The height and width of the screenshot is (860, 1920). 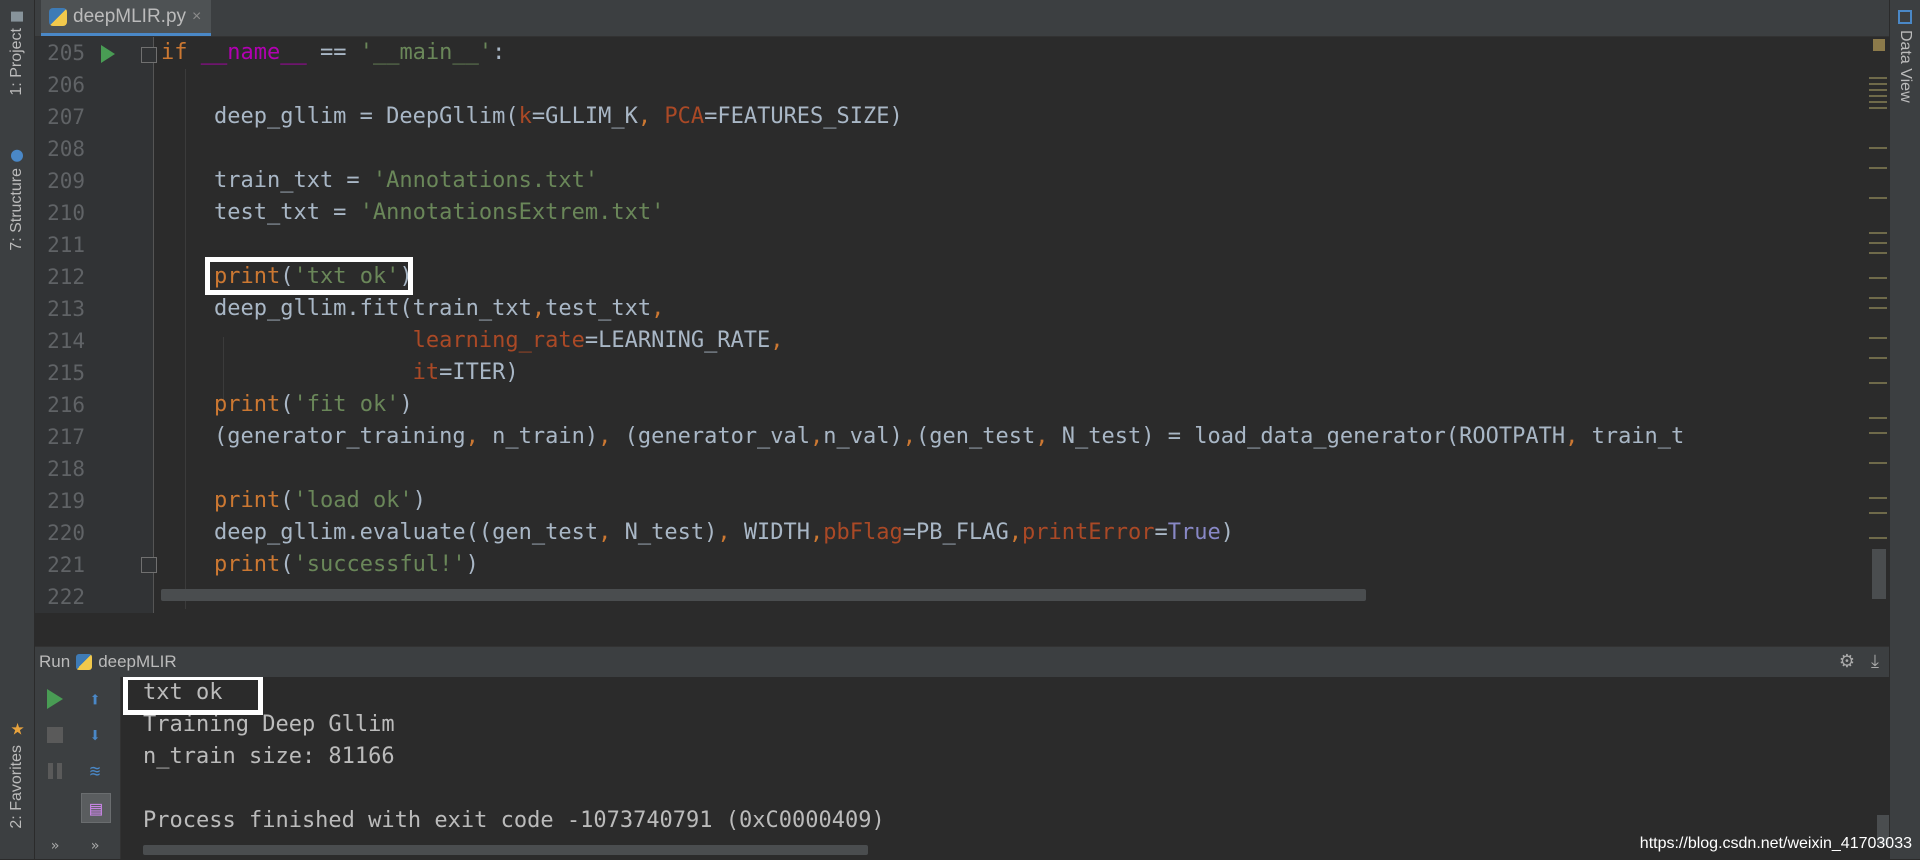 I want to click on code-token: 'successful!', so click(x=379, y=564).